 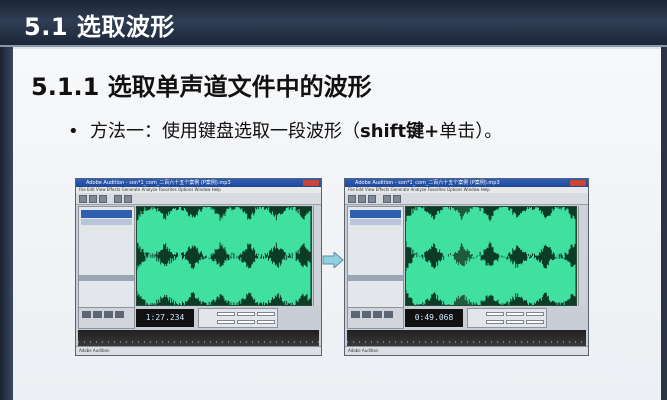 What do you see at coordinates (400, 131) in the screenshot?
I see `bullet-text-bold: shift键+` at bounding box center [400, 131].